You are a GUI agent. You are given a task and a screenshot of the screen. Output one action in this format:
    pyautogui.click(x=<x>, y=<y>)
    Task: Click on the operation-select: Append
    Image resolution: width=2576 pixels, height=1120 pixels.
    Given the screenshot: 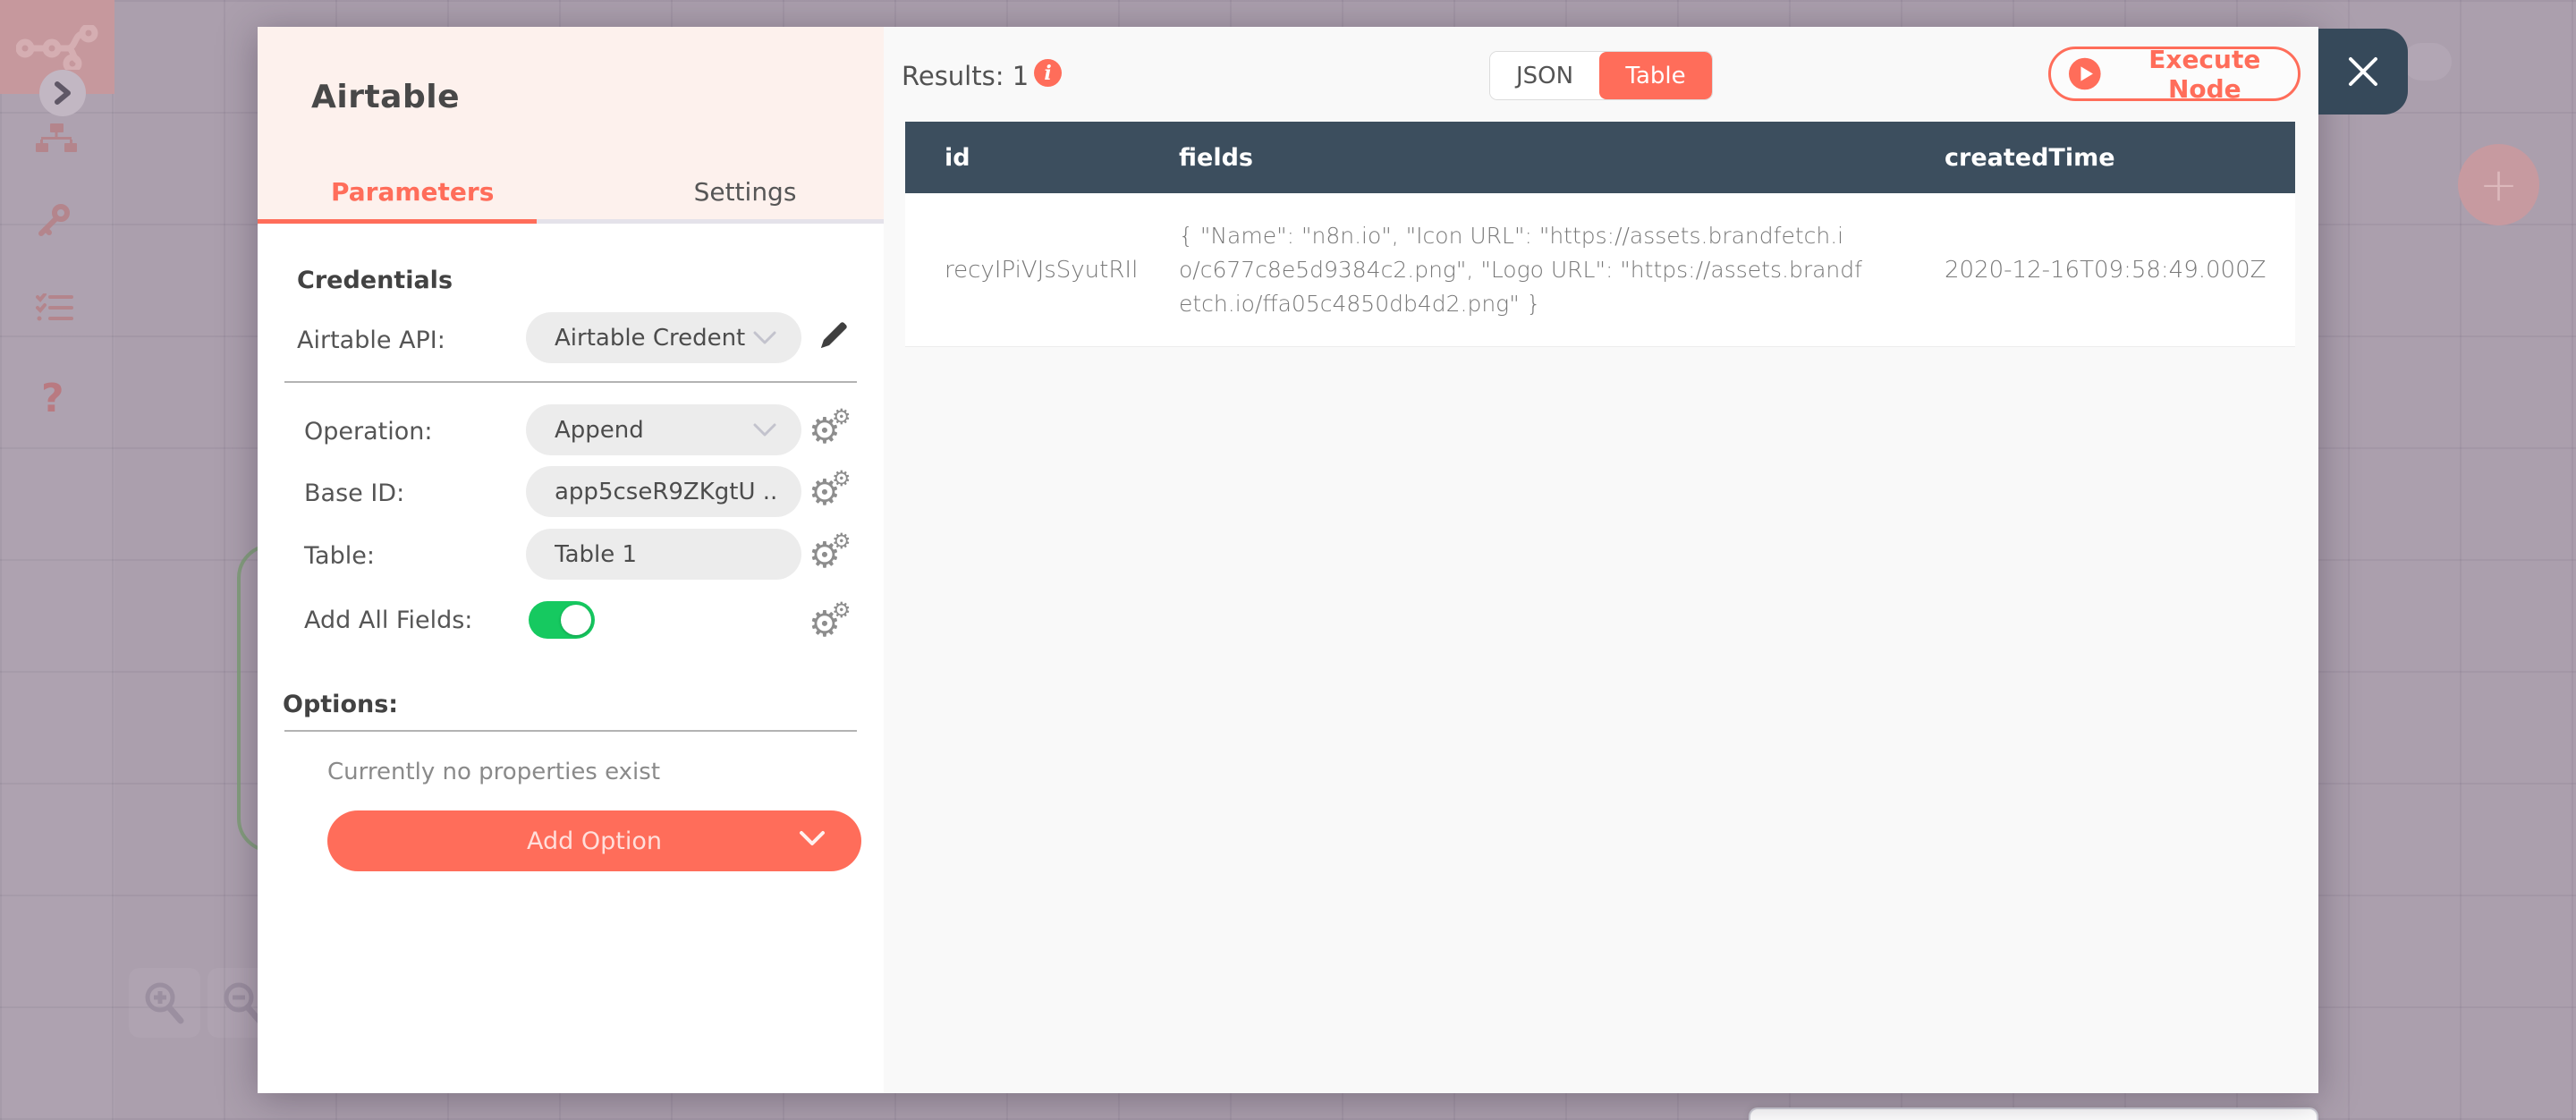 What is the action you would take?
    pyautogui.click(x=663, y=429)
    